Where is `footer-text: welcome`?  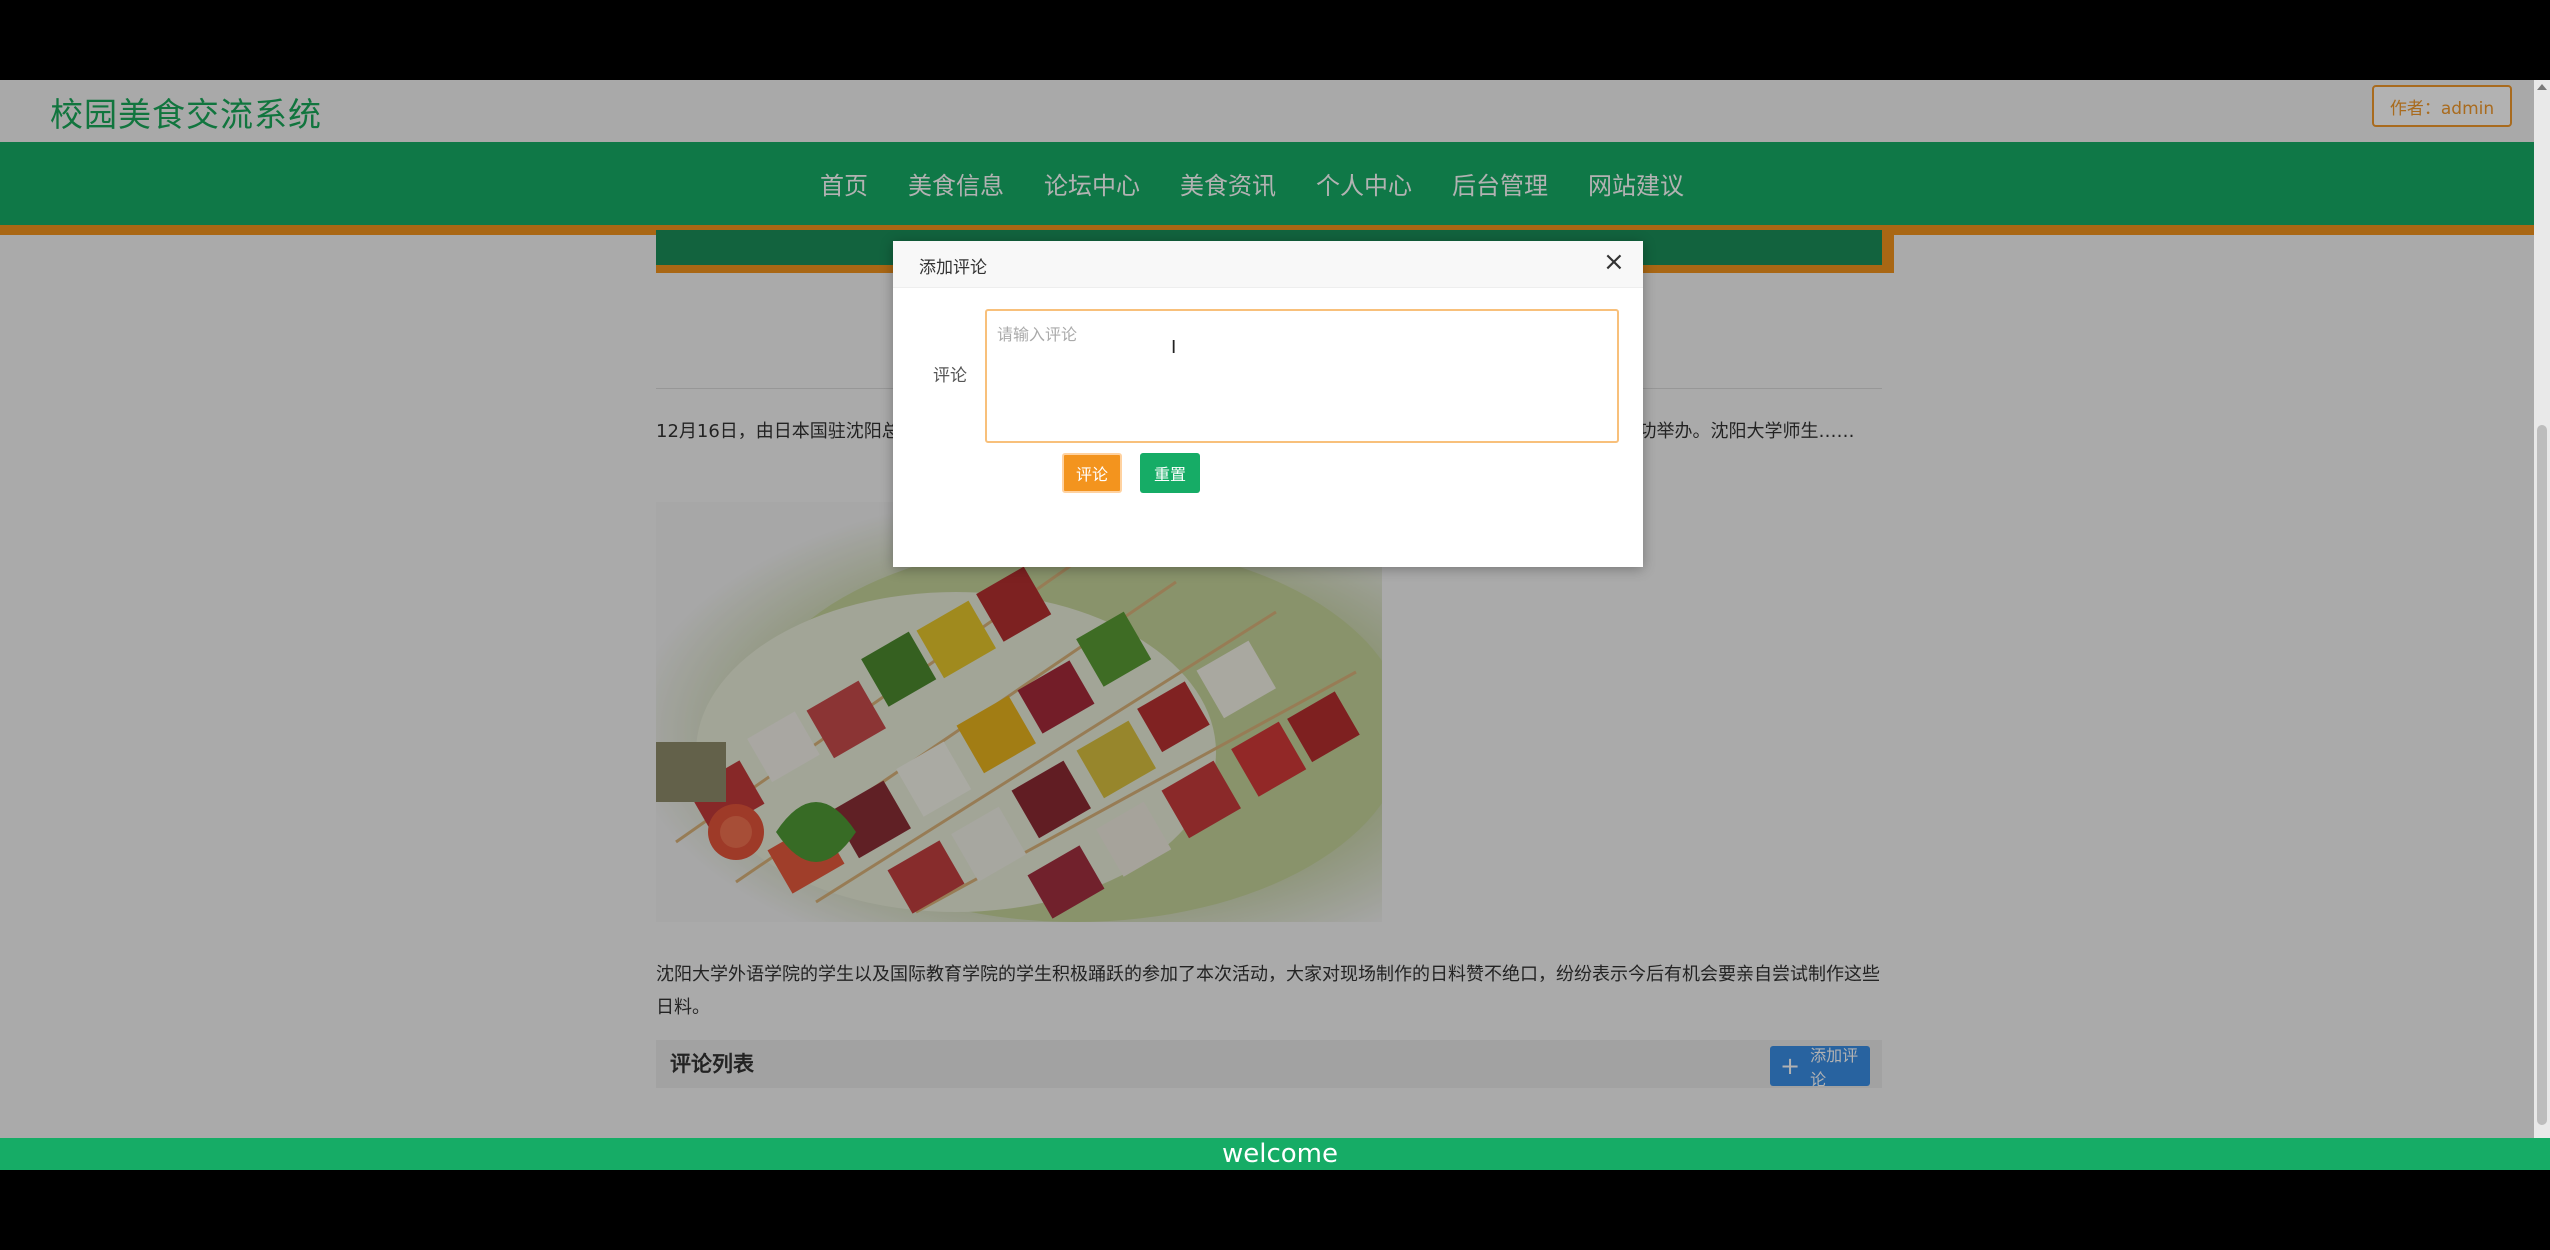
footer-text: welcome is located at coordinates (1279, 1154).